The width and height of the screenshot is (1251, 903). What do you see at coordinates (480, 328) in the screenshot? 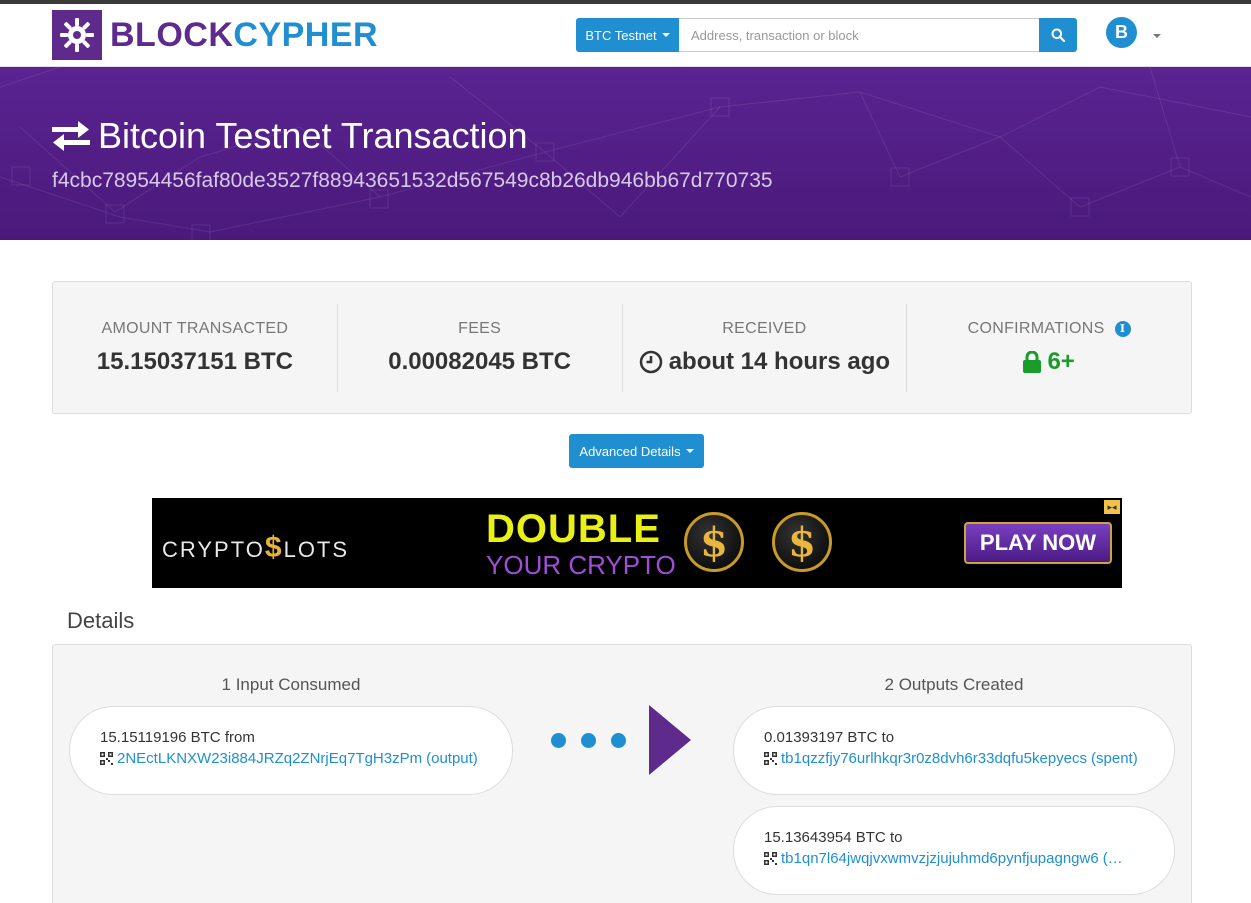
I see `fees-label: FEES` at bounding box center [480, 328].